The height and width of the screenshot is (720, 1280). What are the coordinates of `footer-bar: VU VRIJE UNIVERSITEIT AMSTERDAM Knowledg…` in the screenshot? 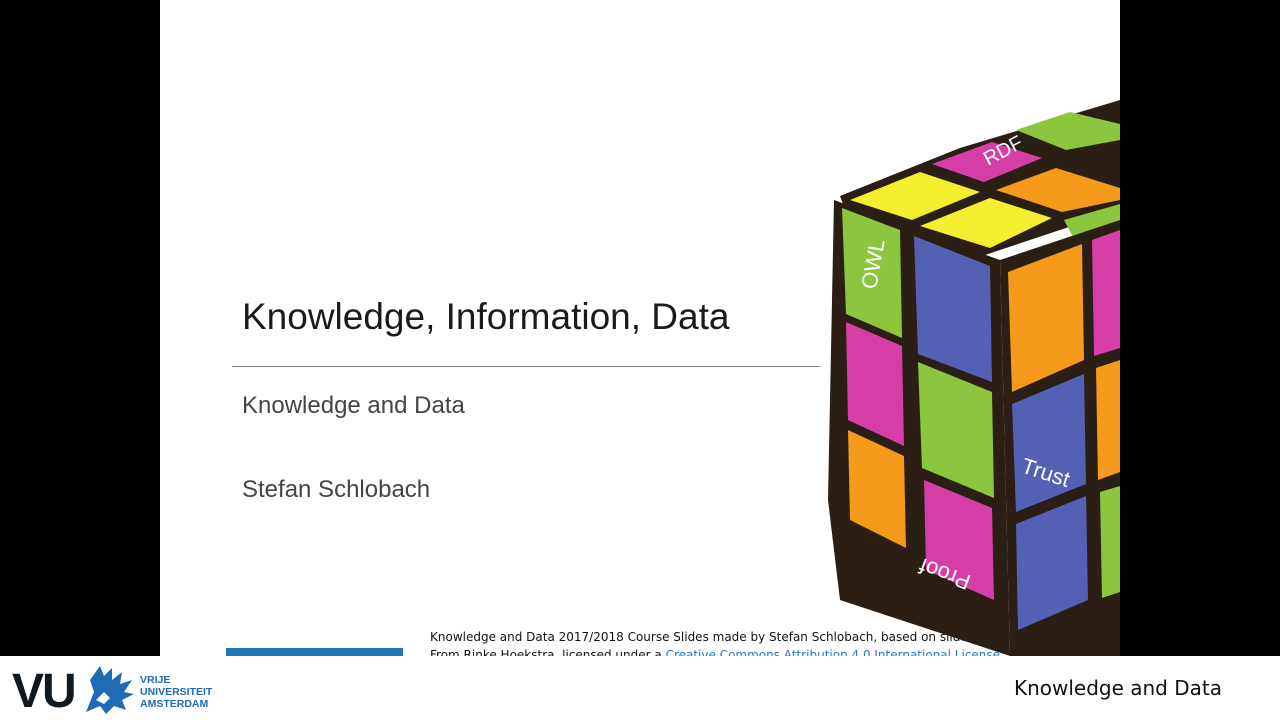 It's located at (640, 688).